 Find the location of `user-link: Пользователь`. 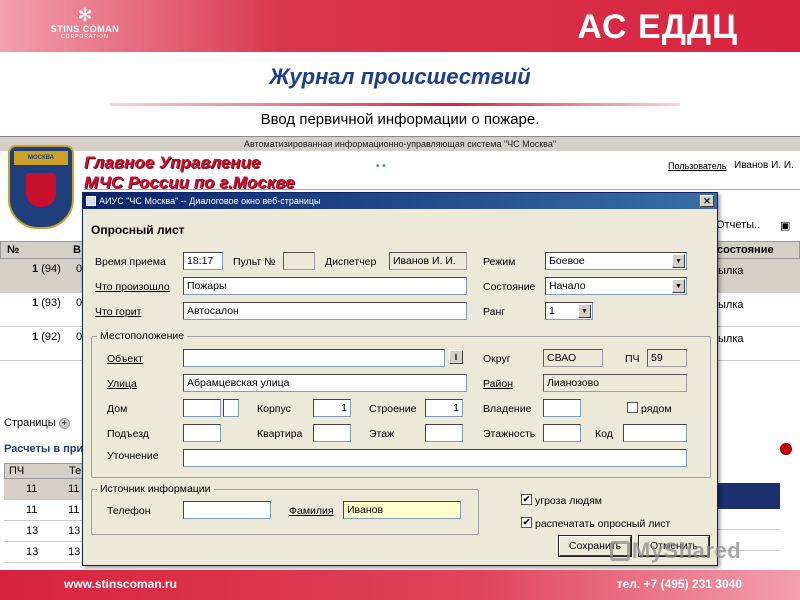

user-link: Пользователь is located at coordinates (697, 166).